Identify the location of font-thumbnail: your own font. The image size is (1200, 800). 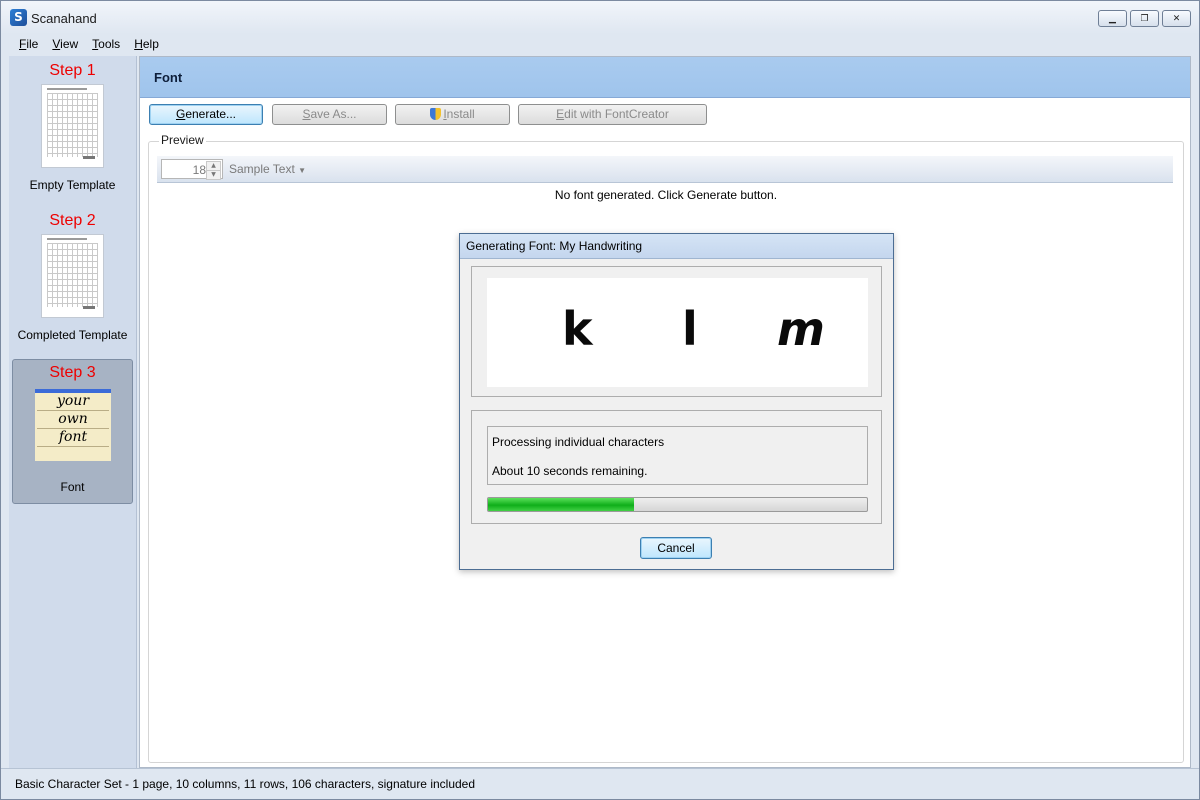
(73, 425).